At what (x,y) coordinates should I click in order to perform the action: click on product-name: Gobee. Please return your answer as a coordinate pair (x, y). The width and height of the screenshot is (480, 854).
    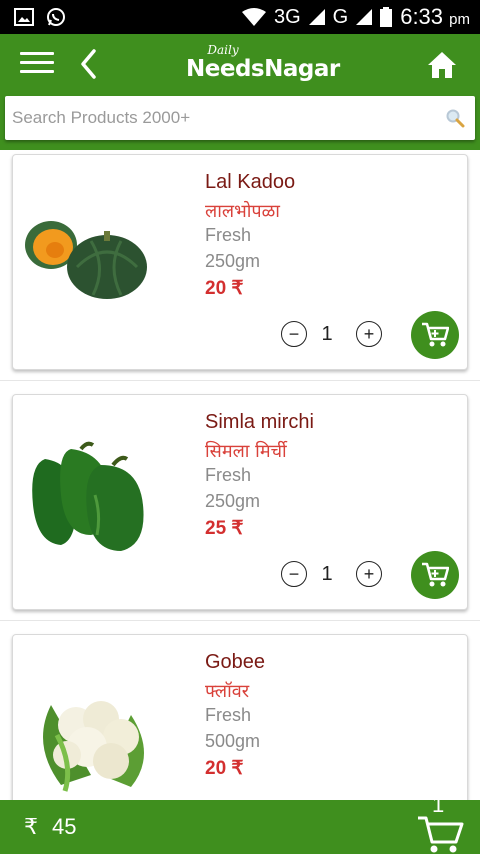
    Looking at the image, I should click on (235, 662).